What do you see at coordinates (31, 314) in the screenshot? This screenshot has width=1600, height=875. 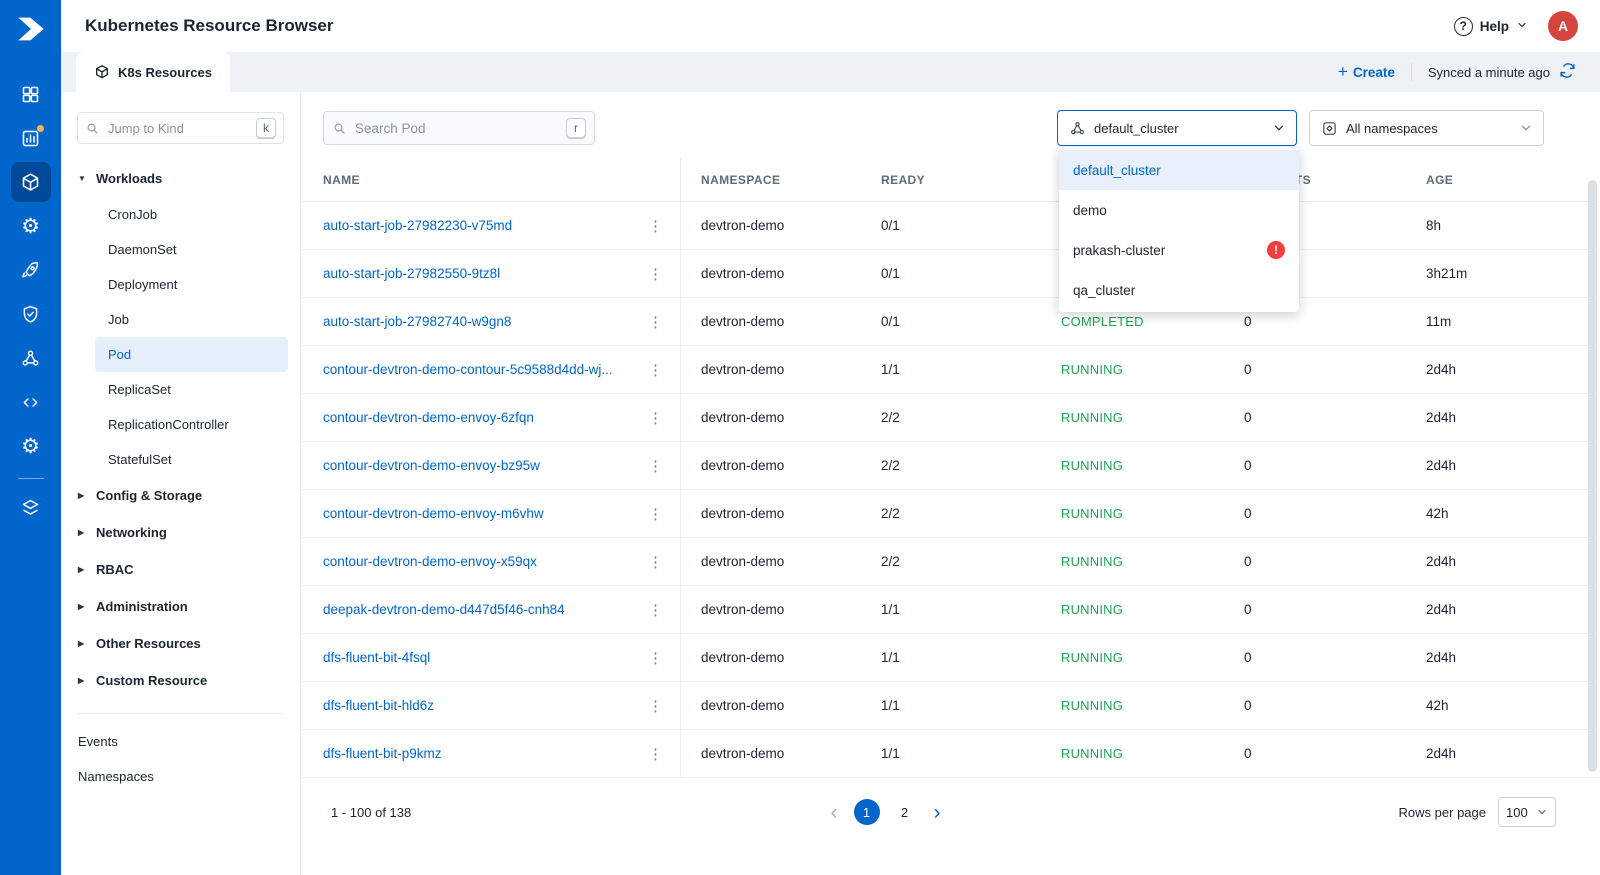 I see `security-shield-icon` at bounding box center [31, 314].